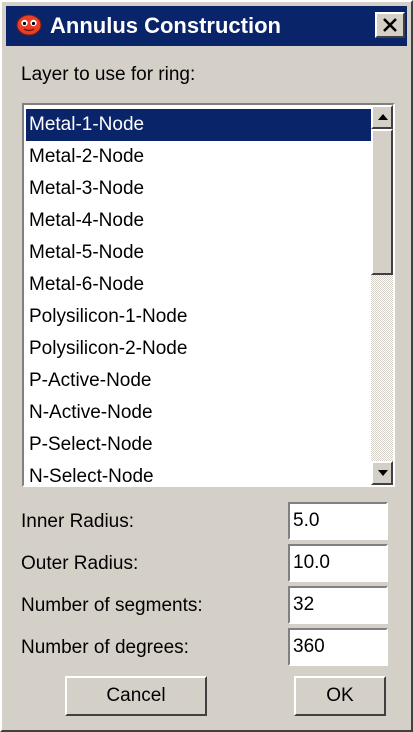 The width and height of the screenshot is (413, 732). I want to click on outer-radius-label: Outer Radius:, so click(80, 563).